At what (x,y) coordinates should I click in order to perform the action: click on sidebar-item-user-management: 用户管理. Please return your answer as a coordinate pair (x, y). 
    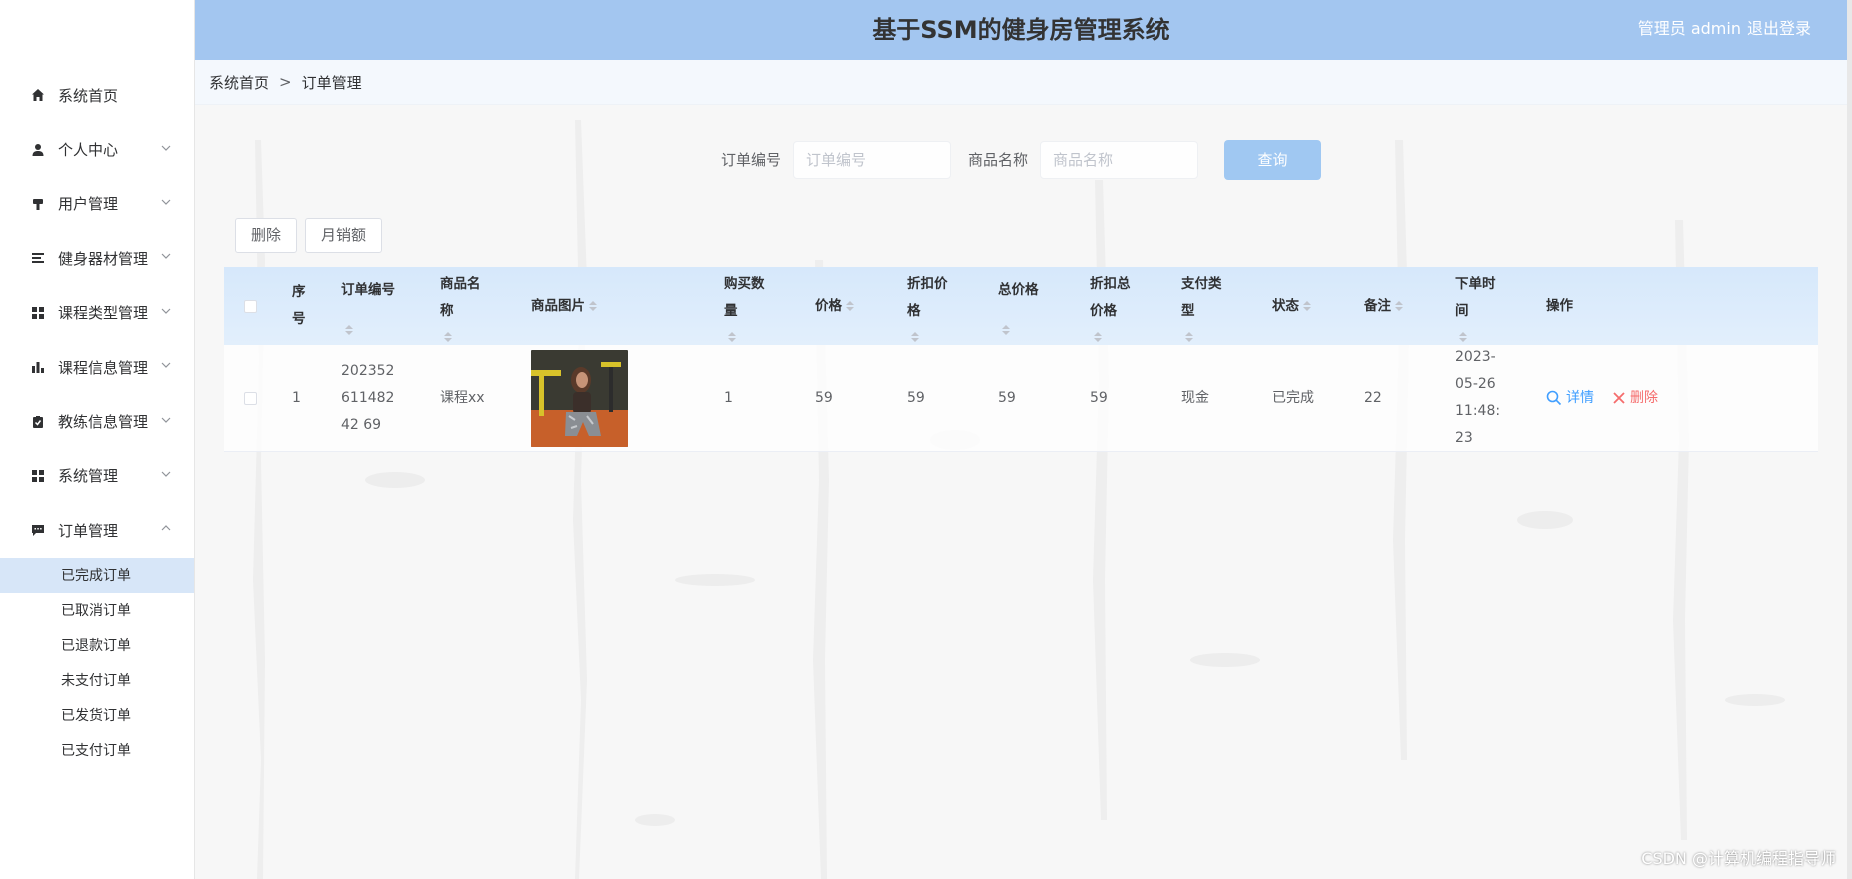
    Looking at the image, I should click on (97, 204).